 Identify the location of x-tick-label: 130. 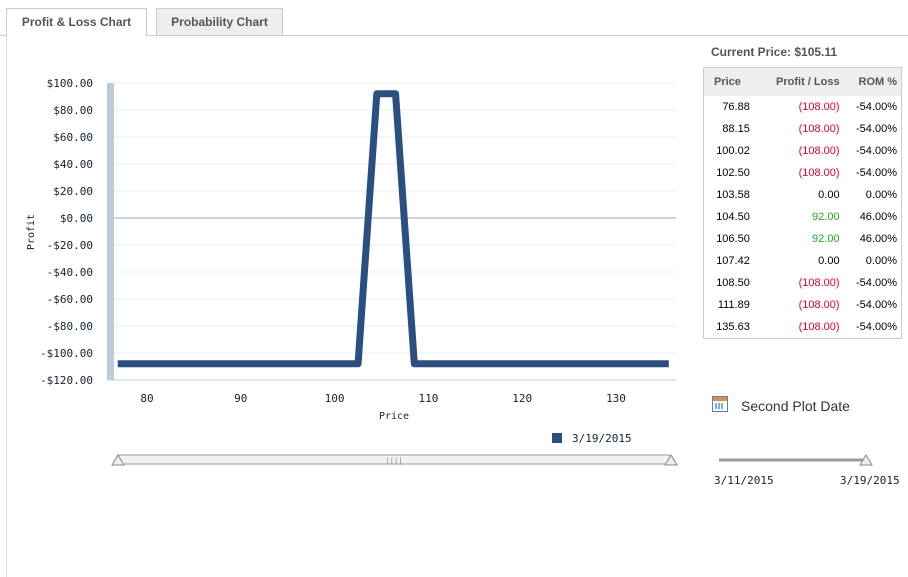
(616, 398).